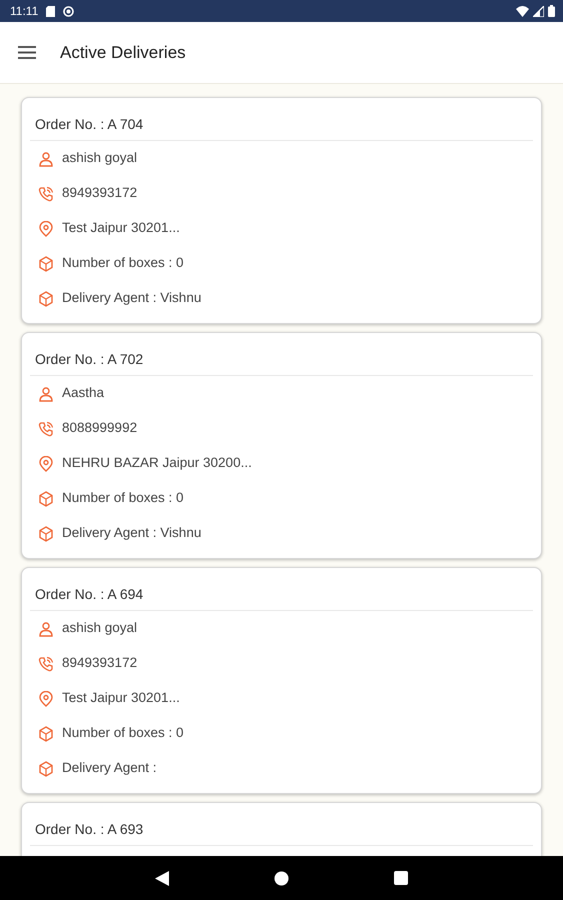 This screenshot has height=900, width=563. Describe the element at coordinates (100, 428) in the screenshot. I see `order-detail-text: 8088999992` at that location.